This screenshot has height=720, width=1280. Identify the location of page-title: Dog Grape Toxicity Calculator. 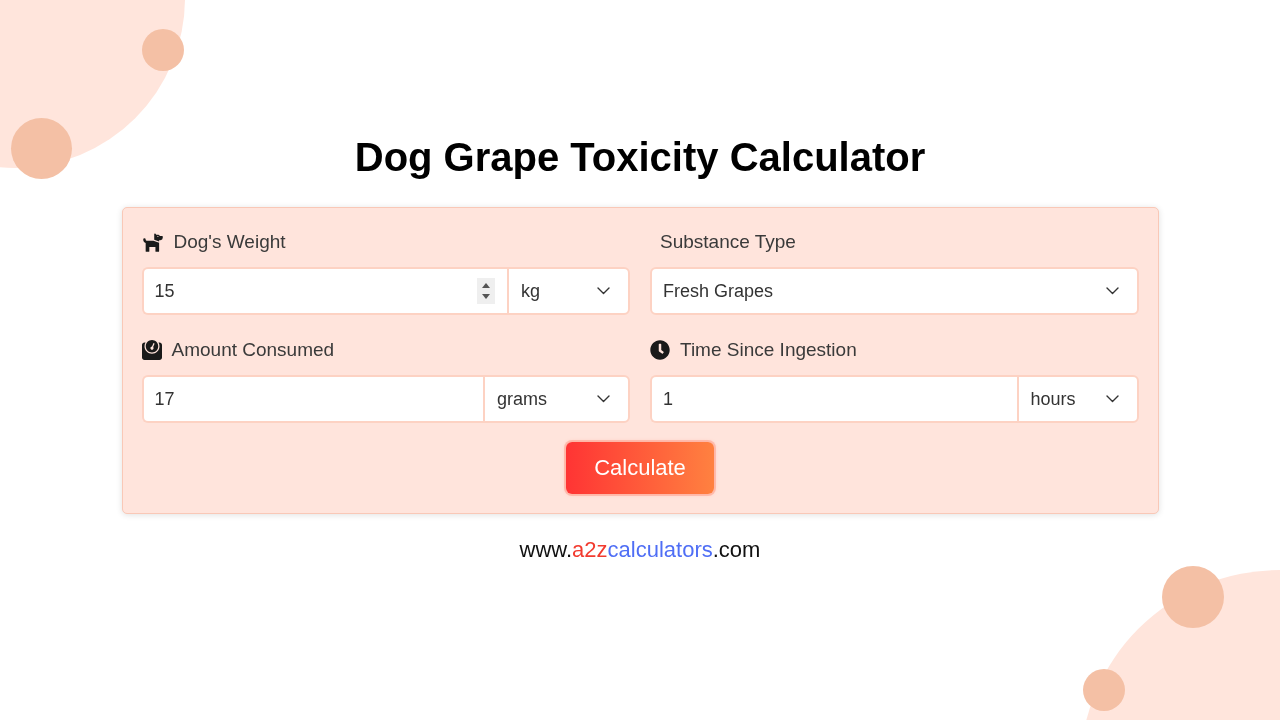
(640, 157).